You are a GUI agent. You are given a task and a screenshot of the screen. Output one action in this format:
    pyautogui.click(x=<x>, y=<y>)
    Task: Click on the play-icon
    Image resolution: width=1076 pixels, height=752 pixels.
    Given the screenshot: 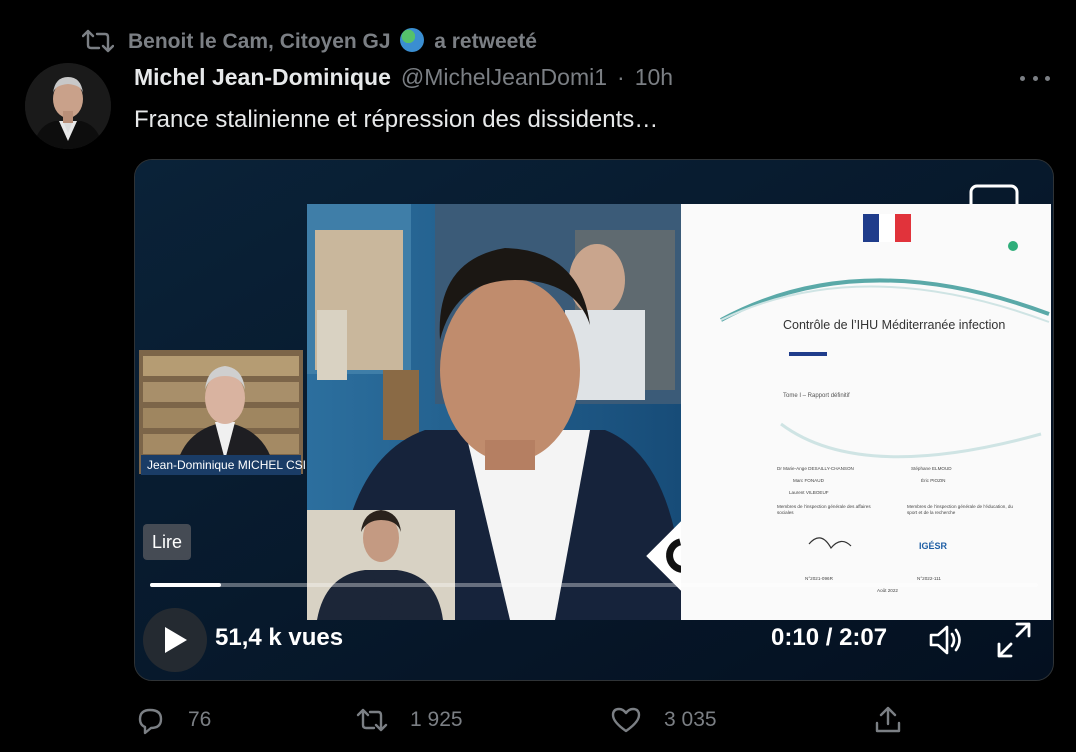 What is the action you would take?
    pyautogui.click(x=176, y=640)
    